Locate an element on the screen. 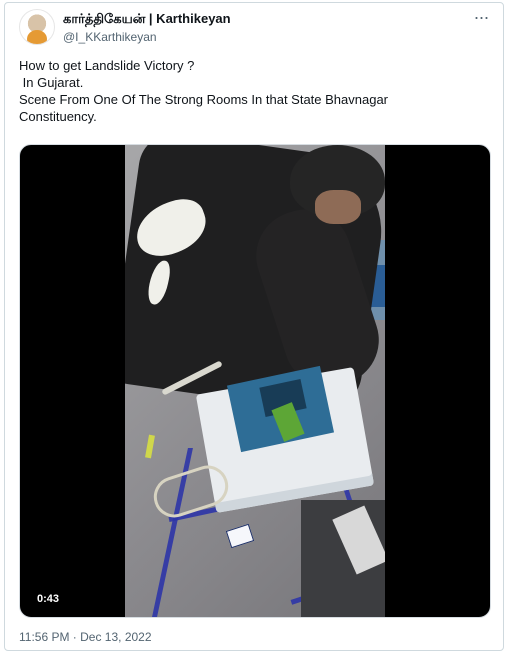 The height and width of the screenshot is (655, 514). person-face is located at coordinates (338, 207).